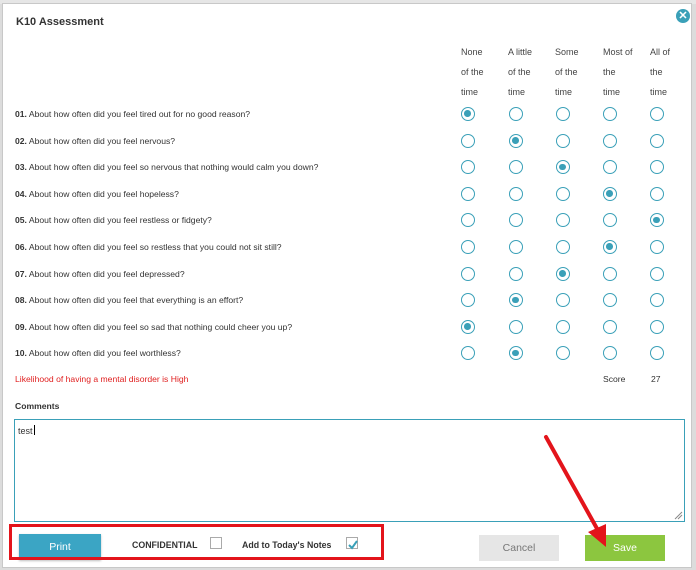  Describe the element at coordinates (352, 543) in the screenshot. I see `add-to-notes-checkbox` at that location.